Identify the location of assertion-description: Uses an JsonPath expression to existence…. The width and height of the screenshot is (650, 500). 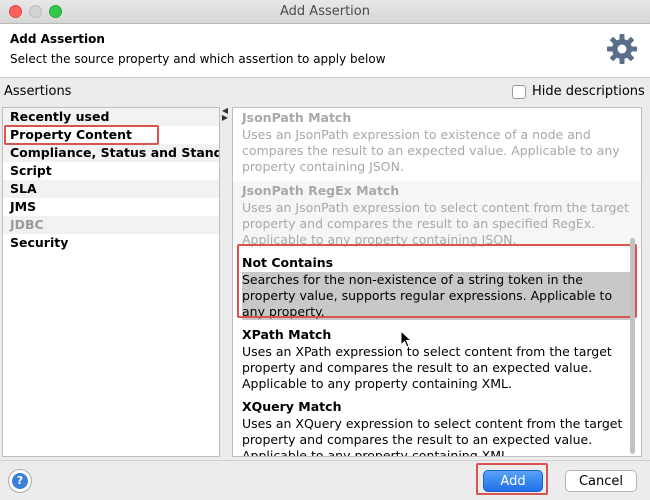
(431, 150).